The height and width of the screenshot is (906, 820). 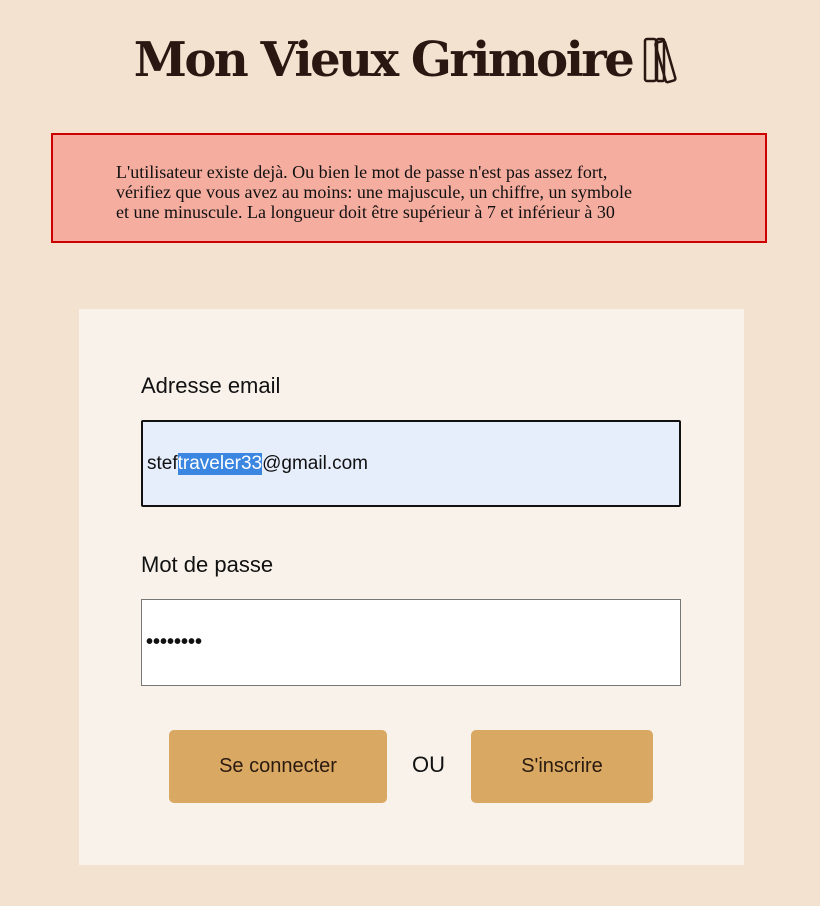 I want to click on books-icon, so click(x=664, y=60).